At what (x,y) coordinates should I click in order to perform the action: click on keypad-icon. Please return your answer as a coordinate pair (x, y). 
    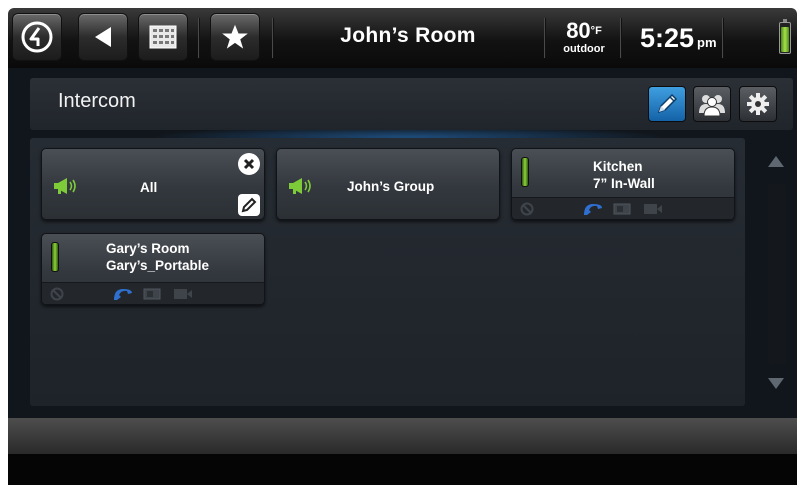
    Looking at the image, I should click on (163, 37).